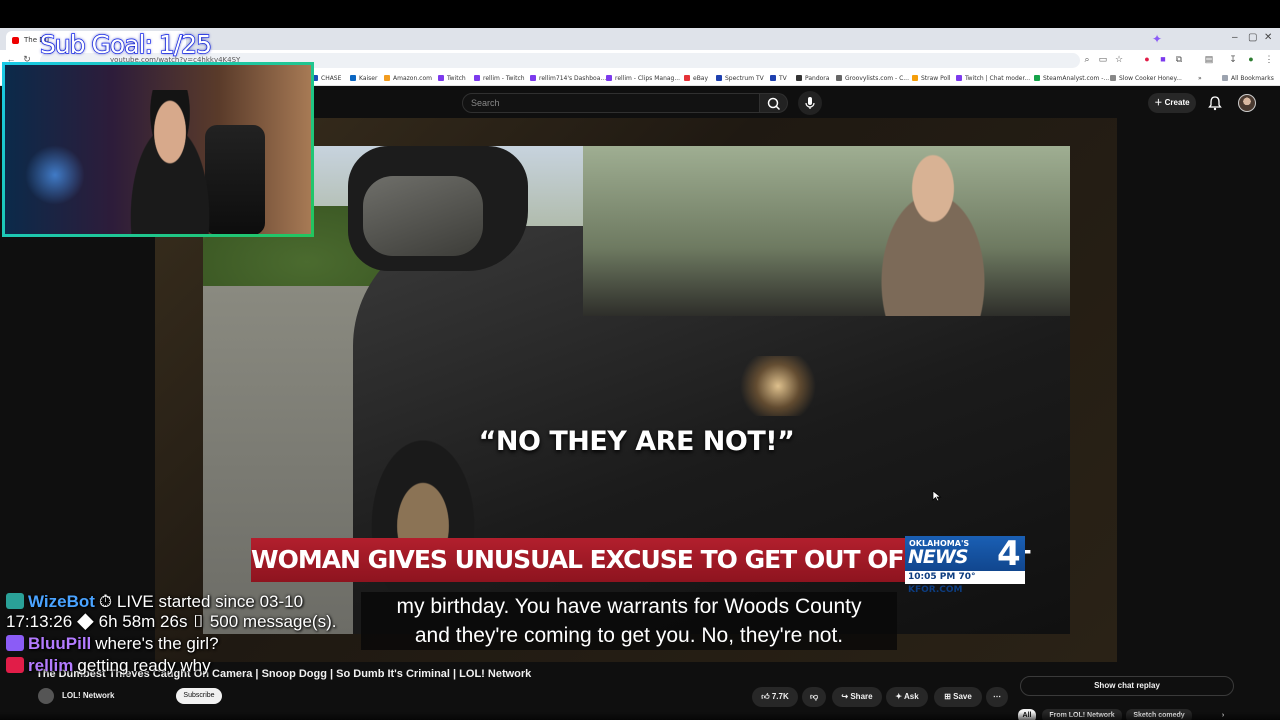 The height and width of the screenshot is (720, 1280). What do you see at coordinates (765, 696) in the screenshot?
I see `thumbs-up-icon: 👍︎` at bounding box center [765, 696].